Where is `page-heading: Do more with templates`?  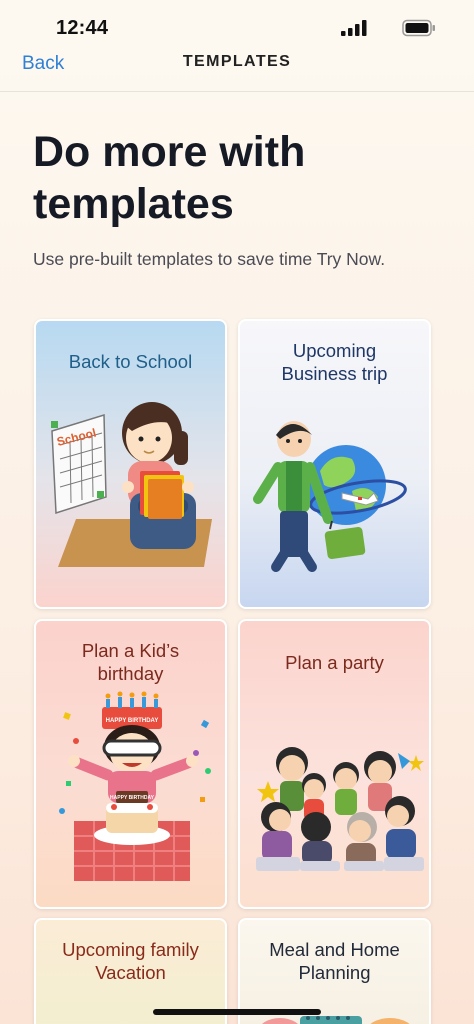 page-heading: Do more with templates is located at coordinates (169, 178).